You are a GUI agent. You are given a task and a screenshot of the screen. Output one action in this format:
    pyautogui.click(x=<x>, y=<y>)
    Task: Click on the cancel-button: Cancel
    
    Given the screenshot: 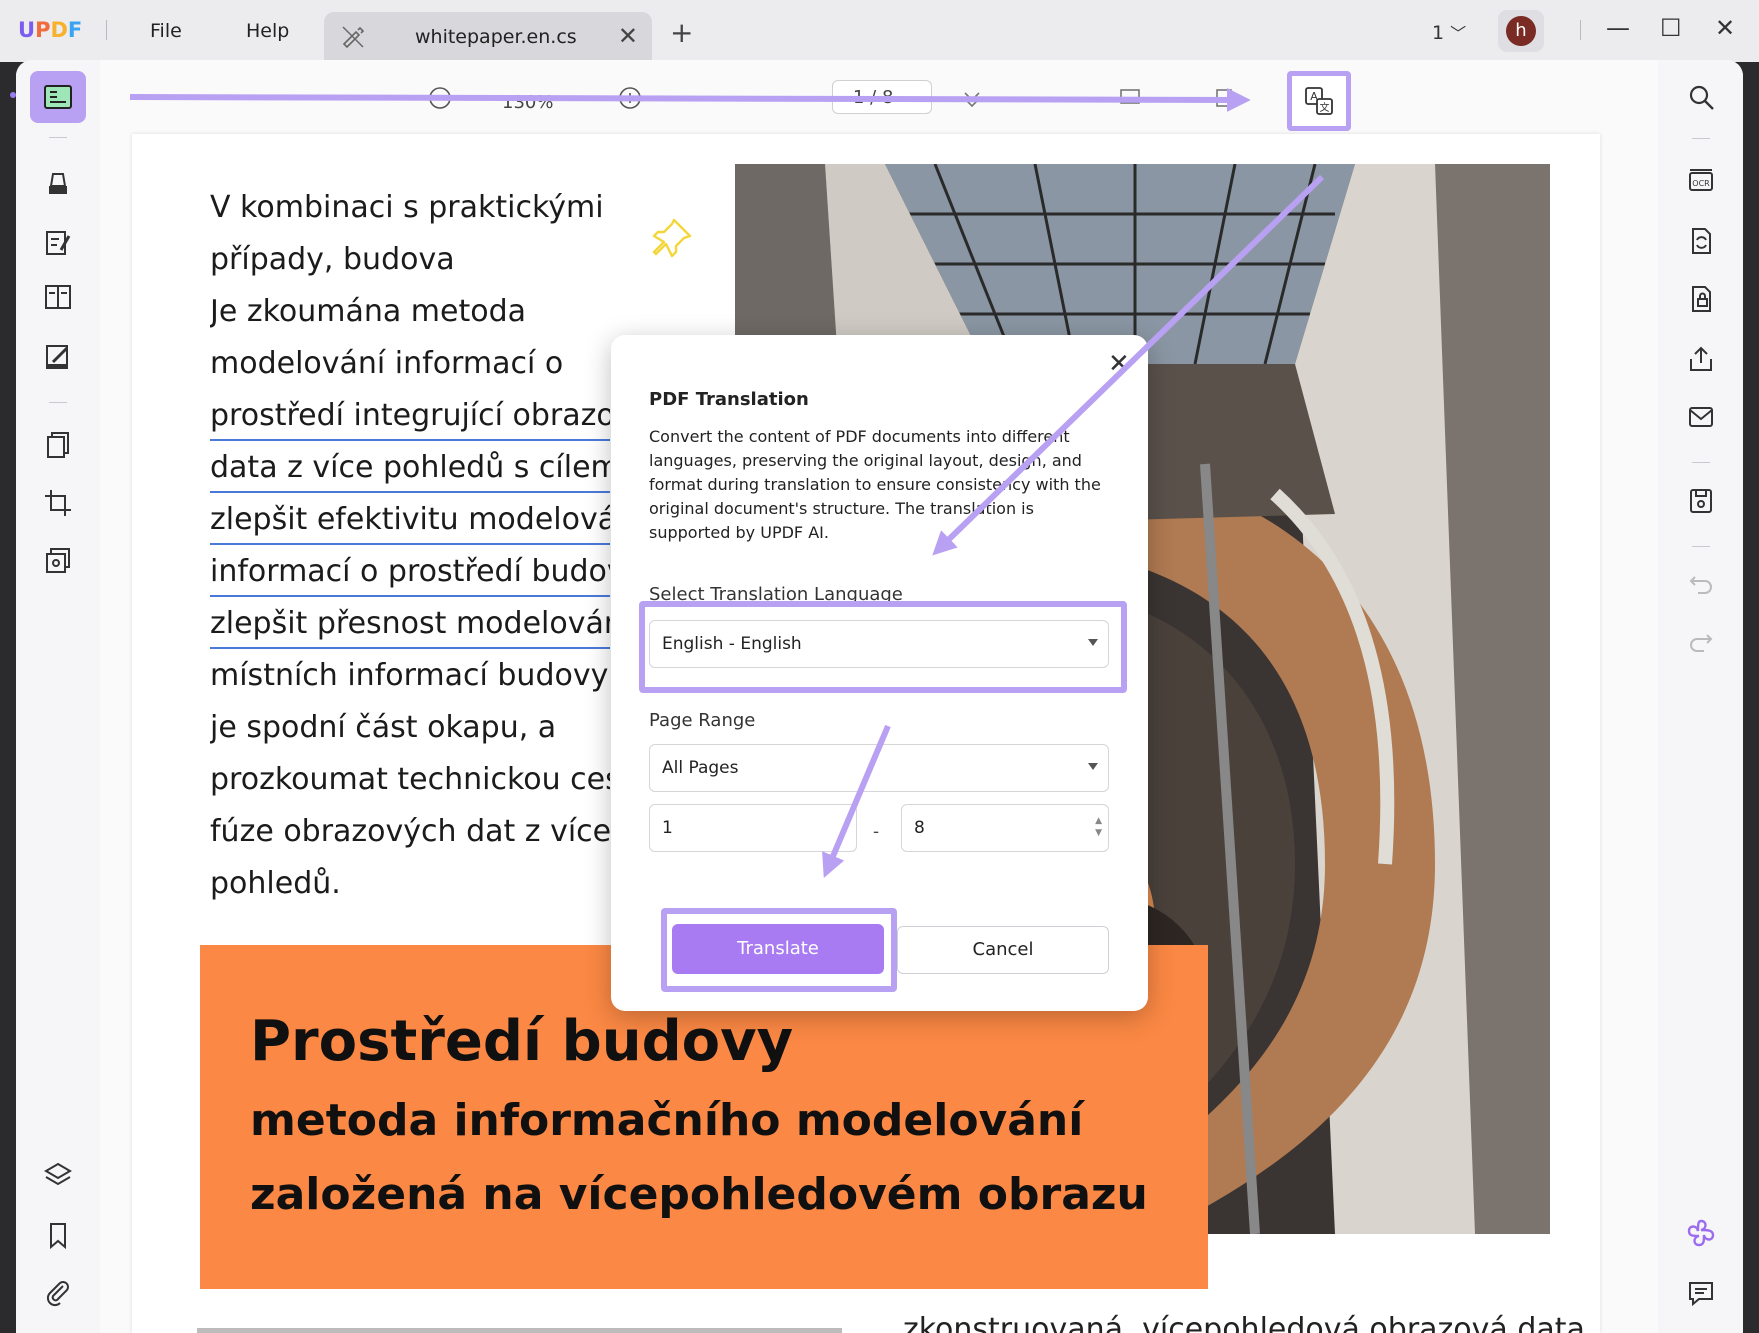 What is the action you would take?
    pyautogui.click(x=1003, y=950)
    